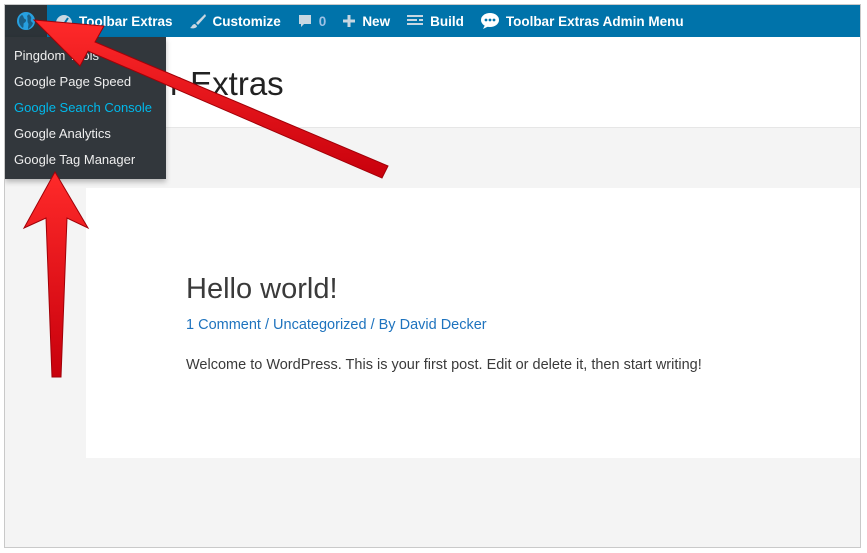 This screenshot has height=553, width=867. I want to click on build-label: Build, so click(447, 21).